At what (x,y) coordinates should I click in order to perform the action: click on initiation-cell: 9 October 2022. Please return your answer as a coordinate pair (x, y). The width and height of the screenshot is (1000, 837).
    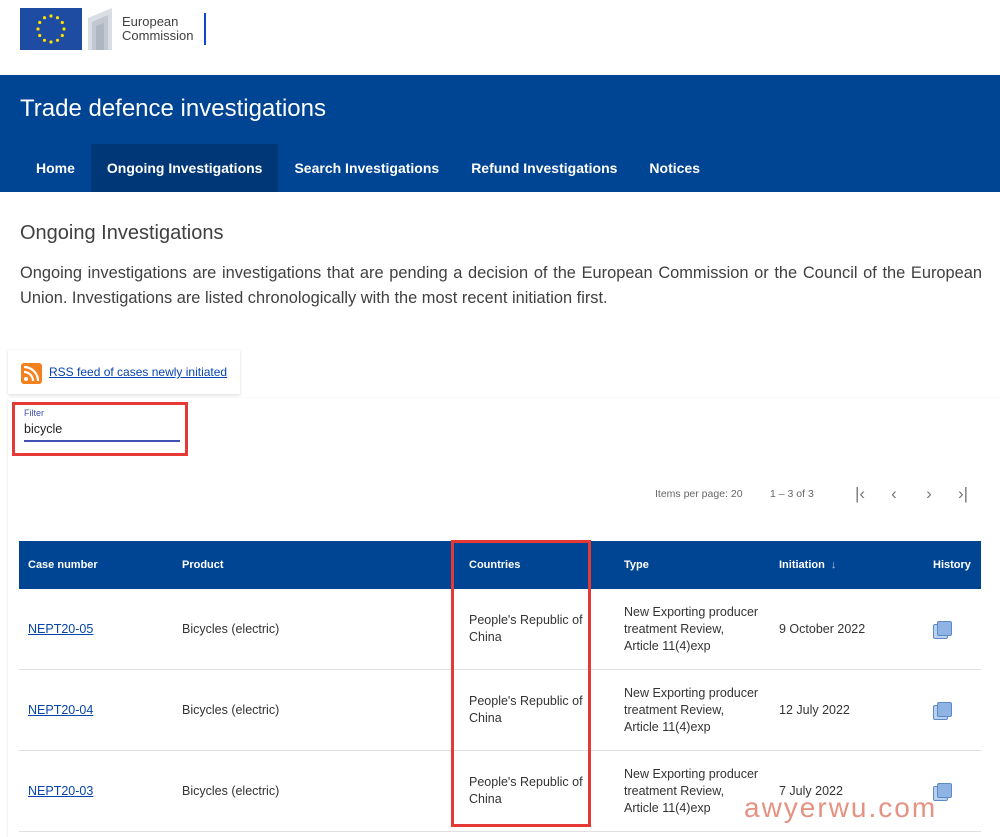
    Looking at the image, I should click on (822, 628).